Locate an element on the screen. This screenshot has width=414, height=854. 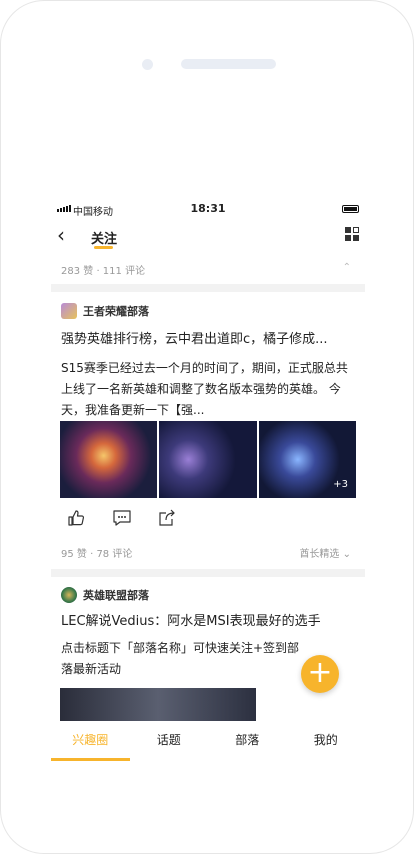
page-title: 关注 is located at coordinates (104, 237).